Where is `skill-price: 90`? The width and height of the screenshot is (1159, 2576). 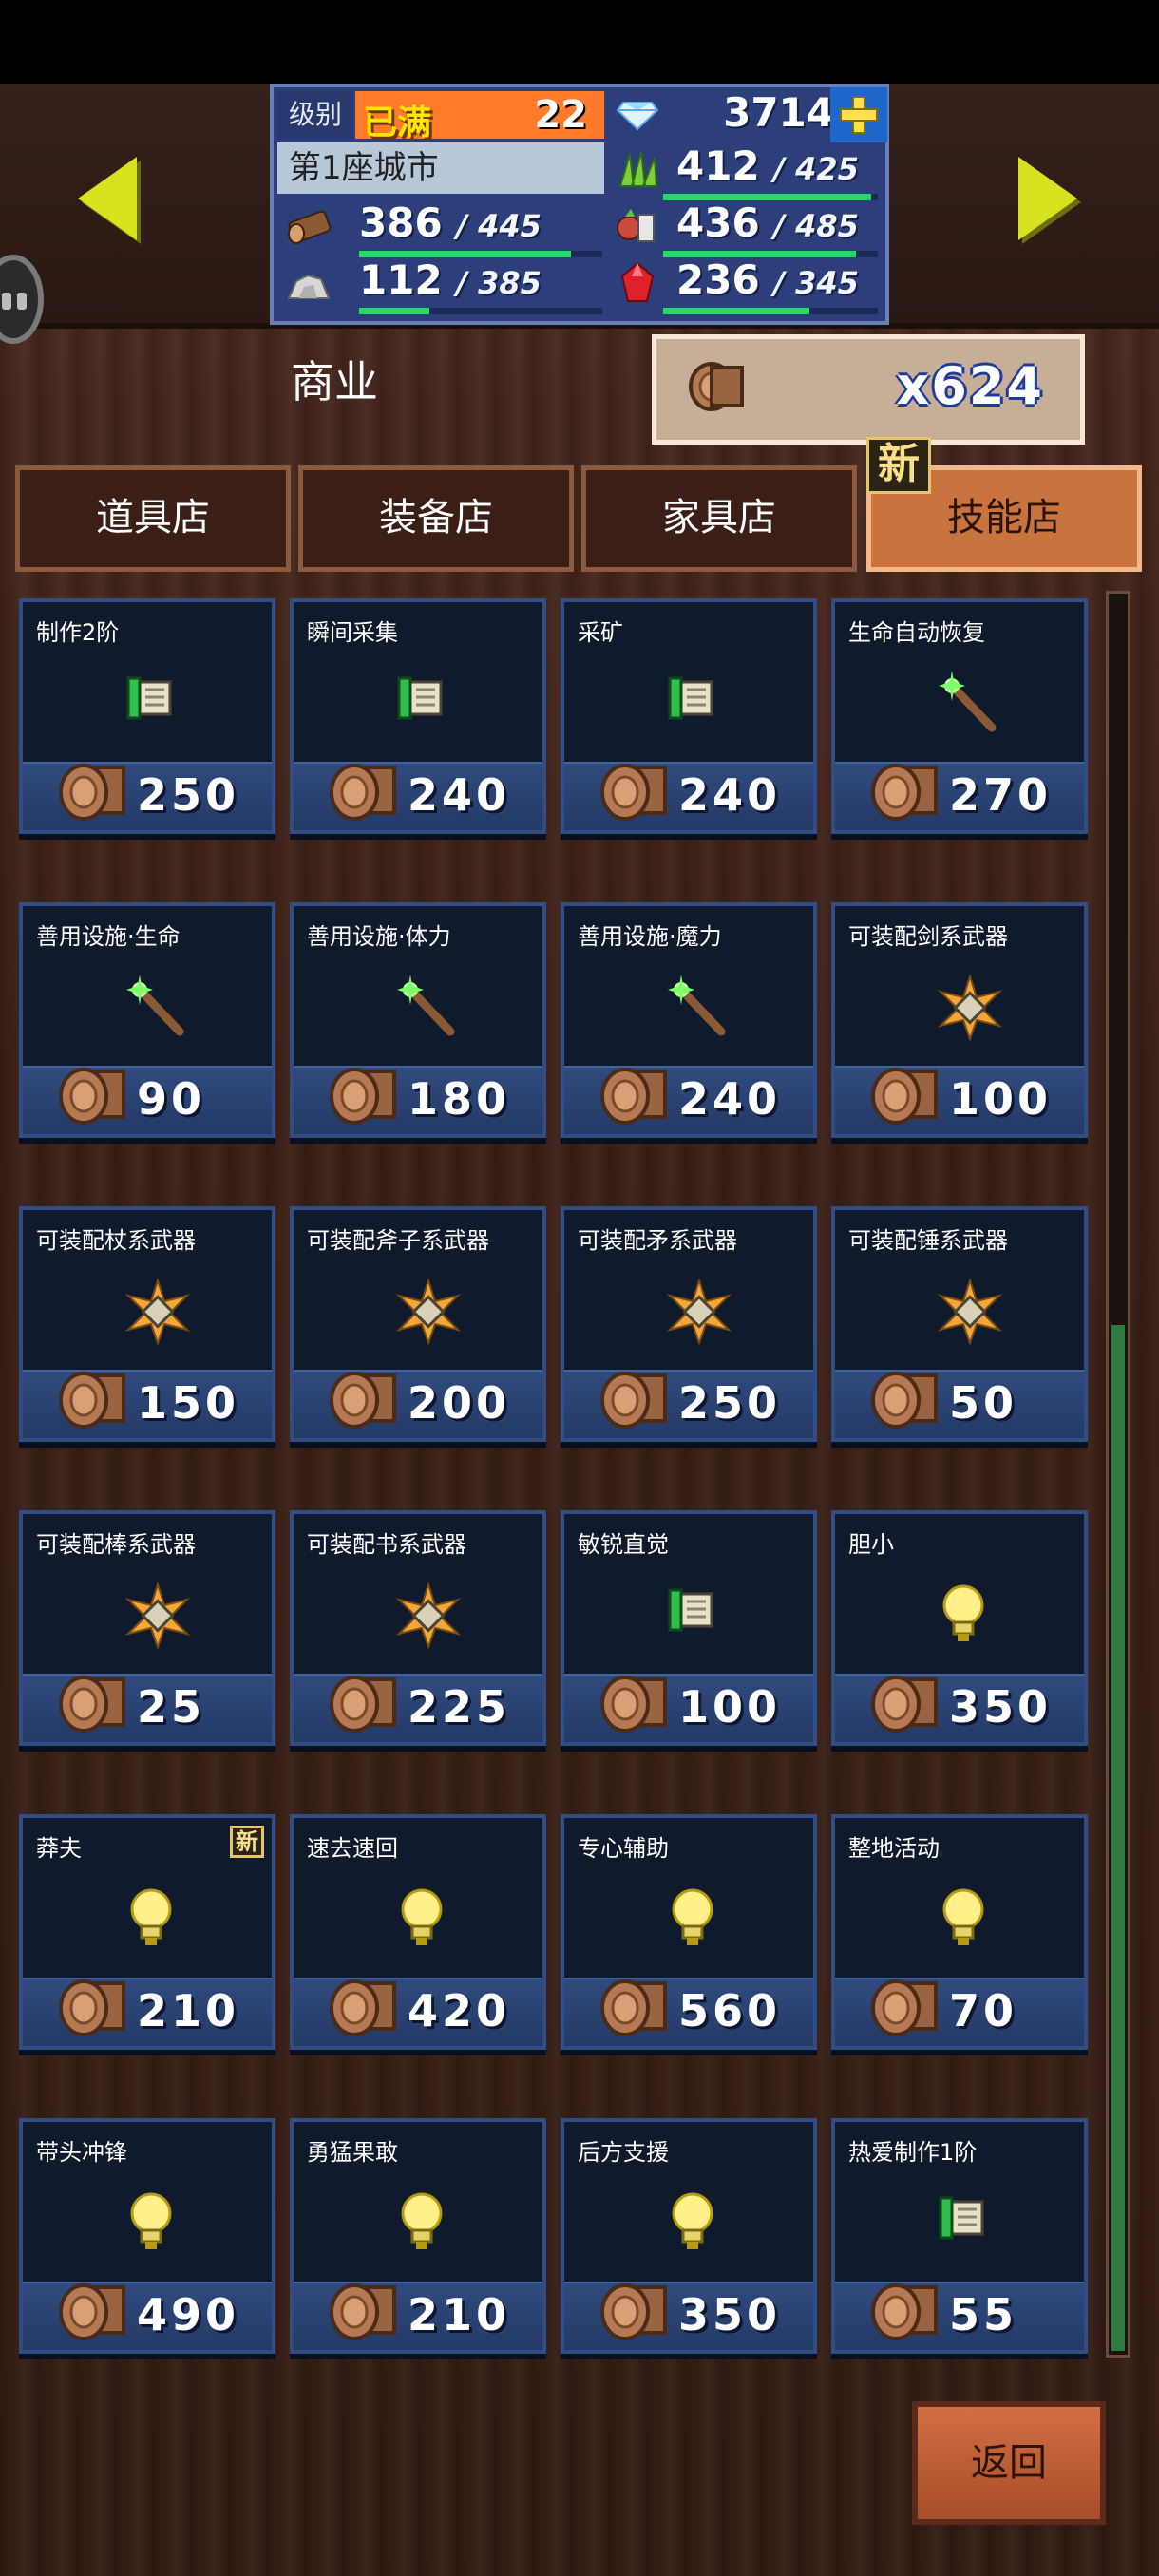 skill-price: 90 is located at coordinates (171, 1099).